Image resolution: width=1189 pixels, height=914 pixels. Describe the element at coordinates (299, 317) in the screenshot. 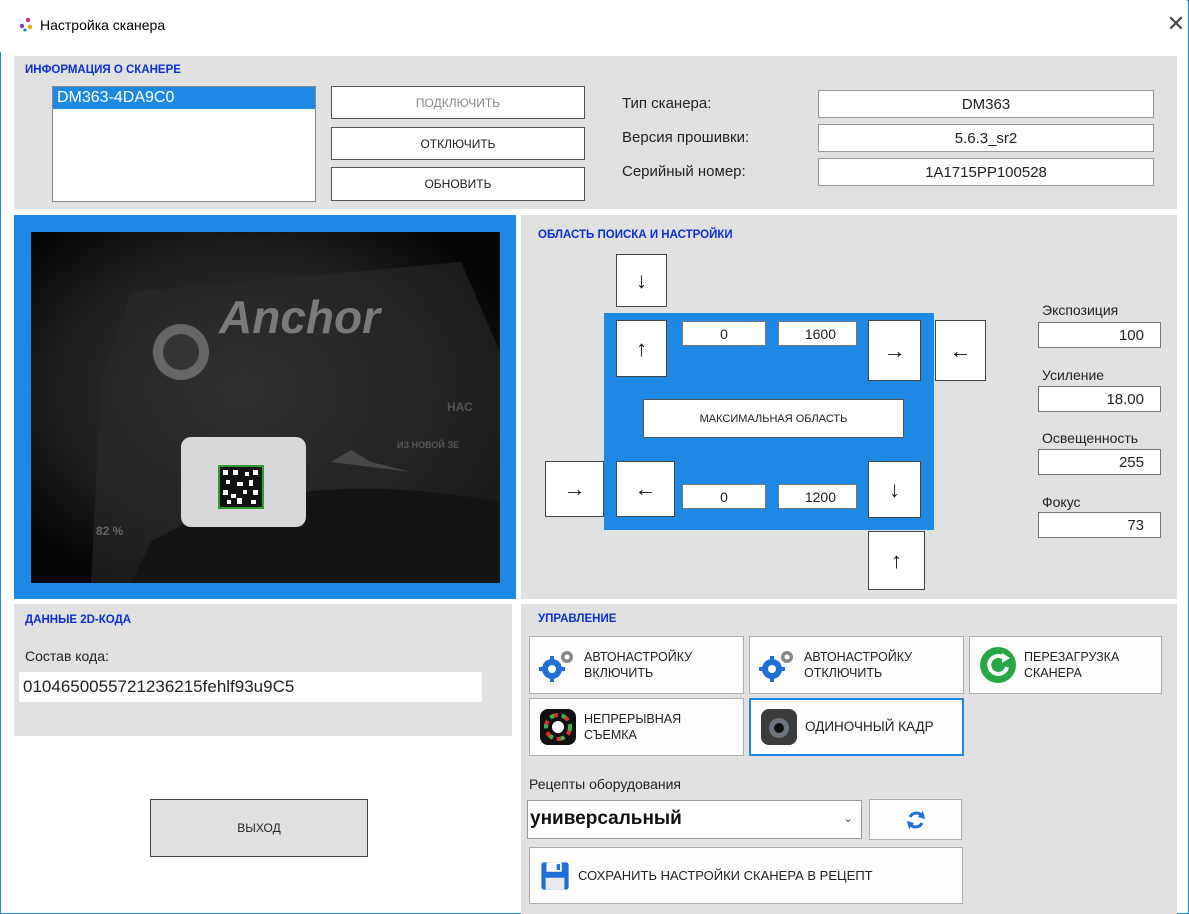

I see `preview-logo-text: Anchor` at that location.